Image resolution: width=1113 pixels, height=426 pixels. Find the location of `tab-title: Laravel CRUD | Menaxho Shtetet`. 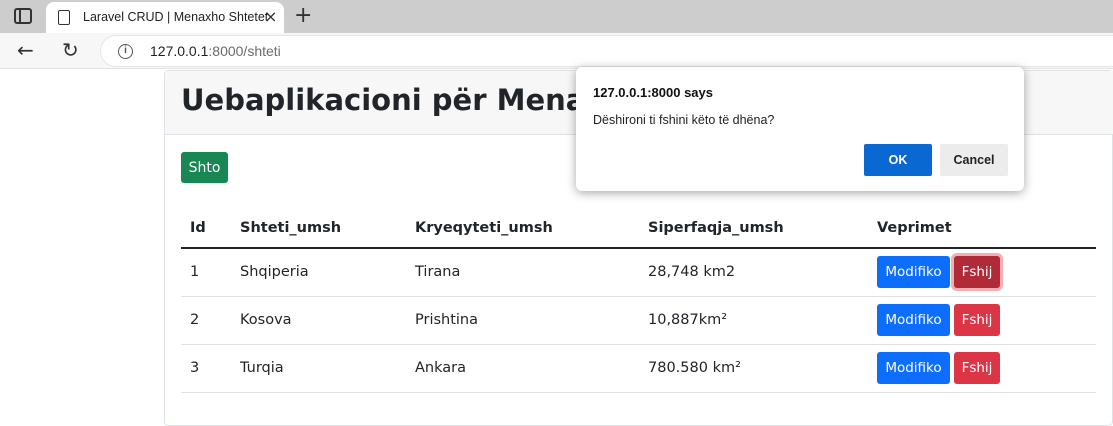

tab-title: Laravel CRUD | Menaxho Shtetet is located at coordinates (176, 17).